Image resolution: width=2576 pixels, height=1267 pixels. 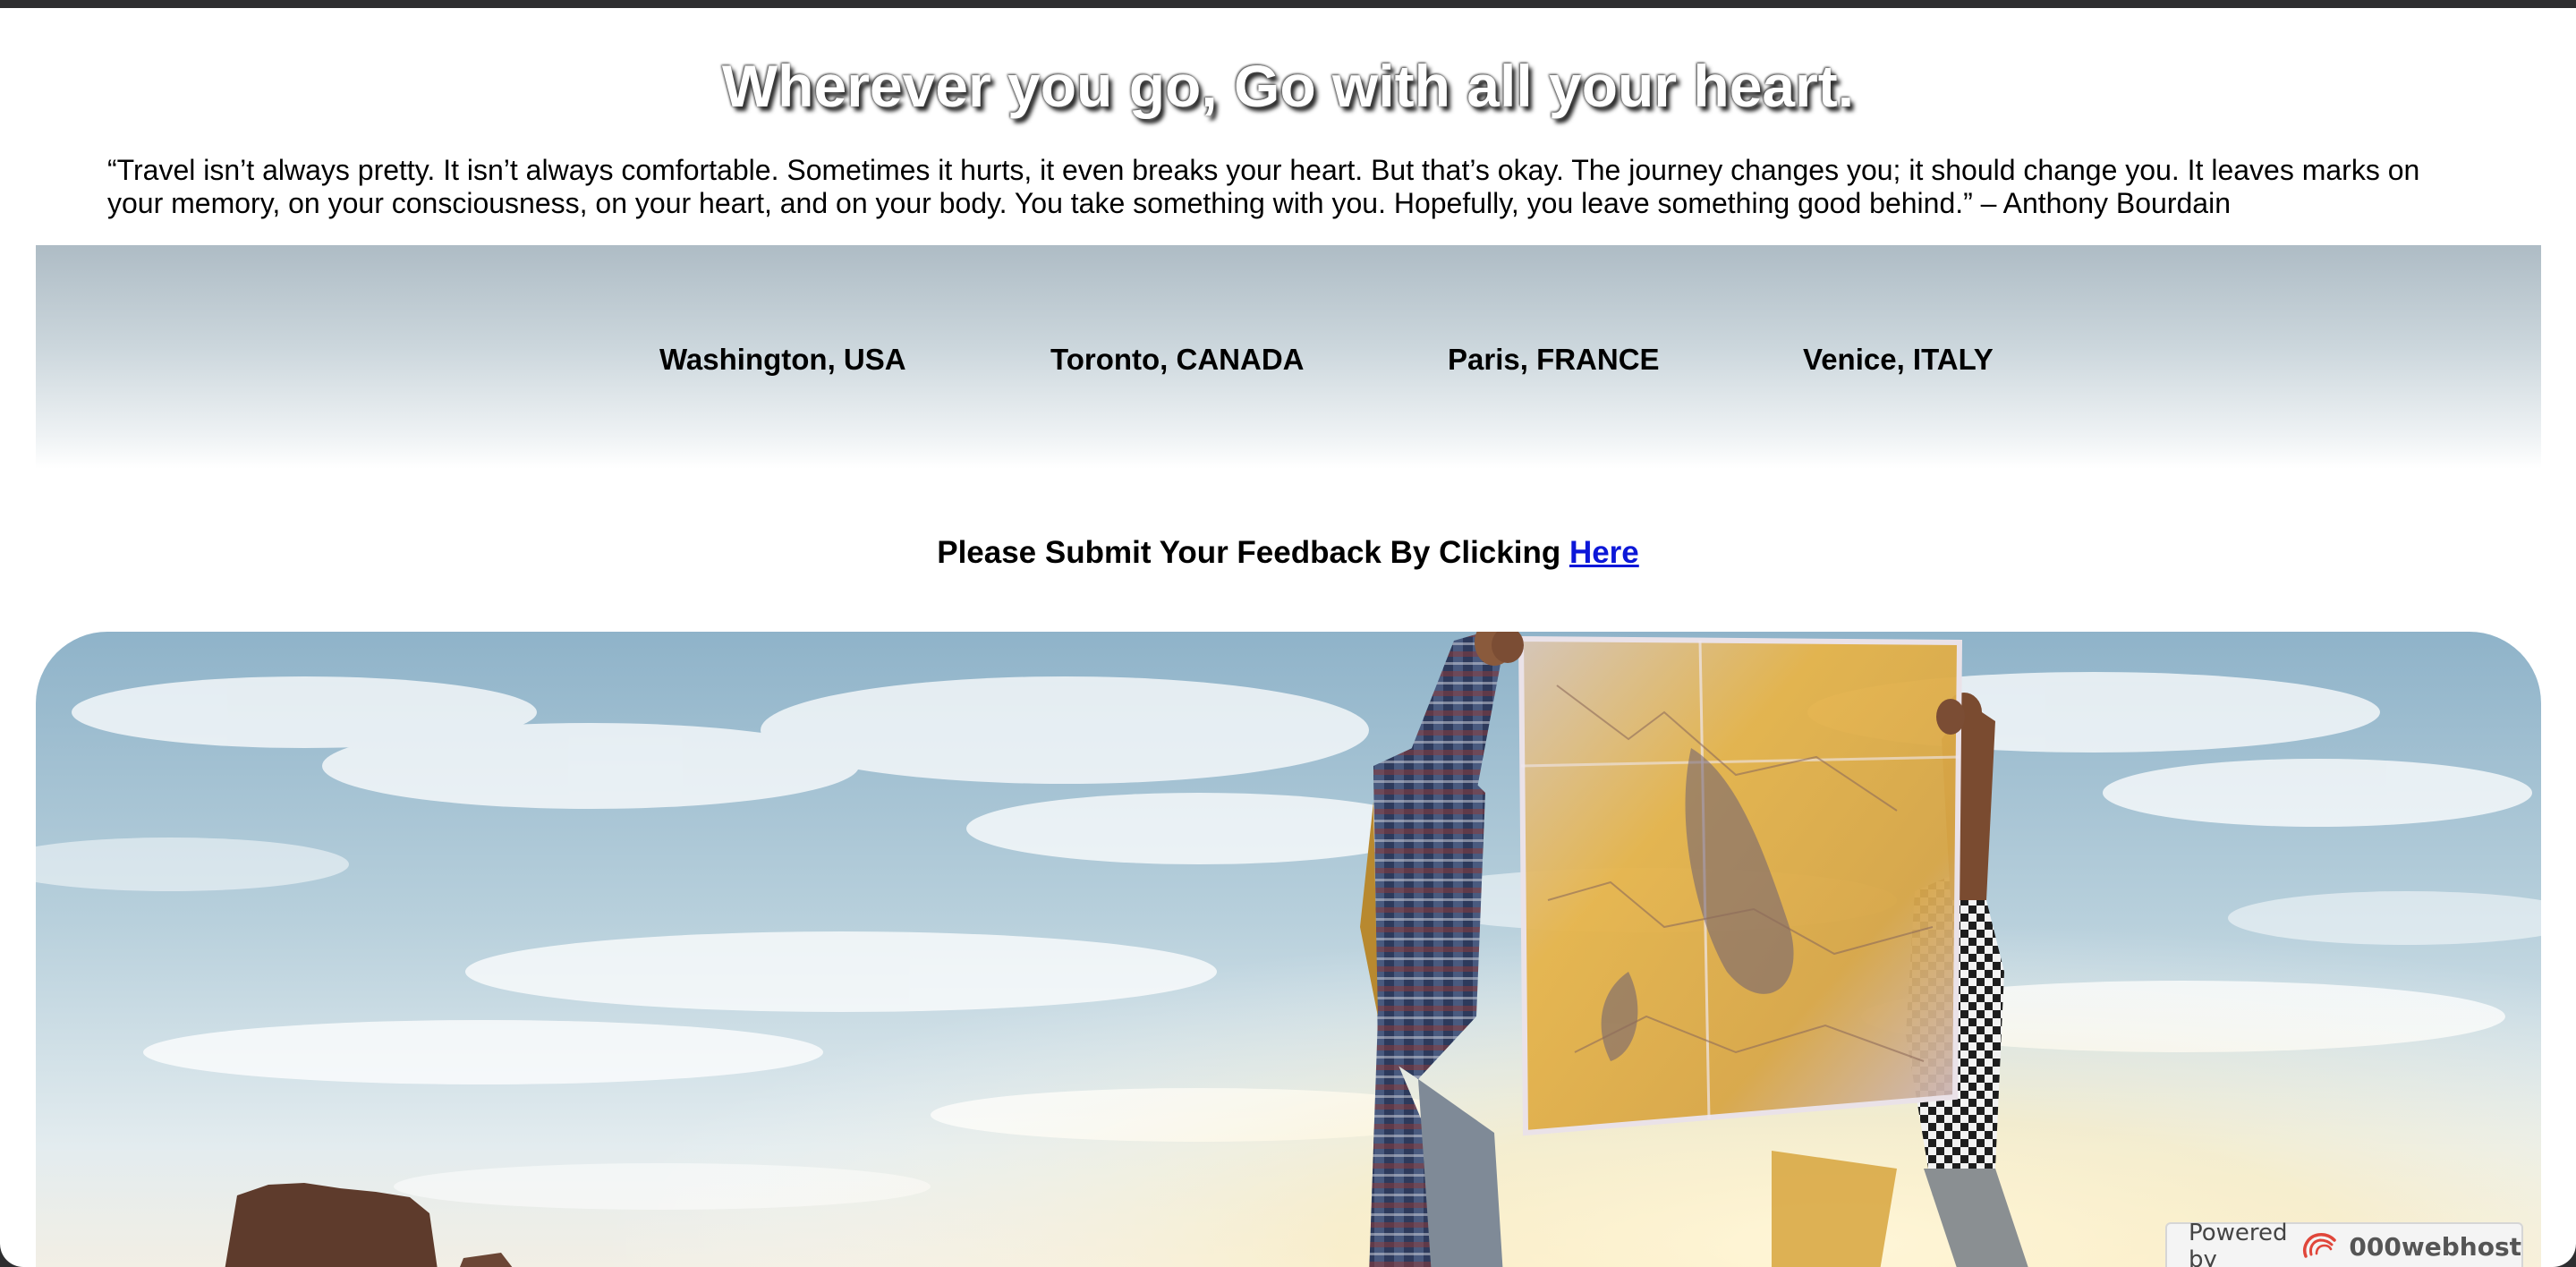 I want to click on feedback-here-link: Here, so click(x=1604, y=552).